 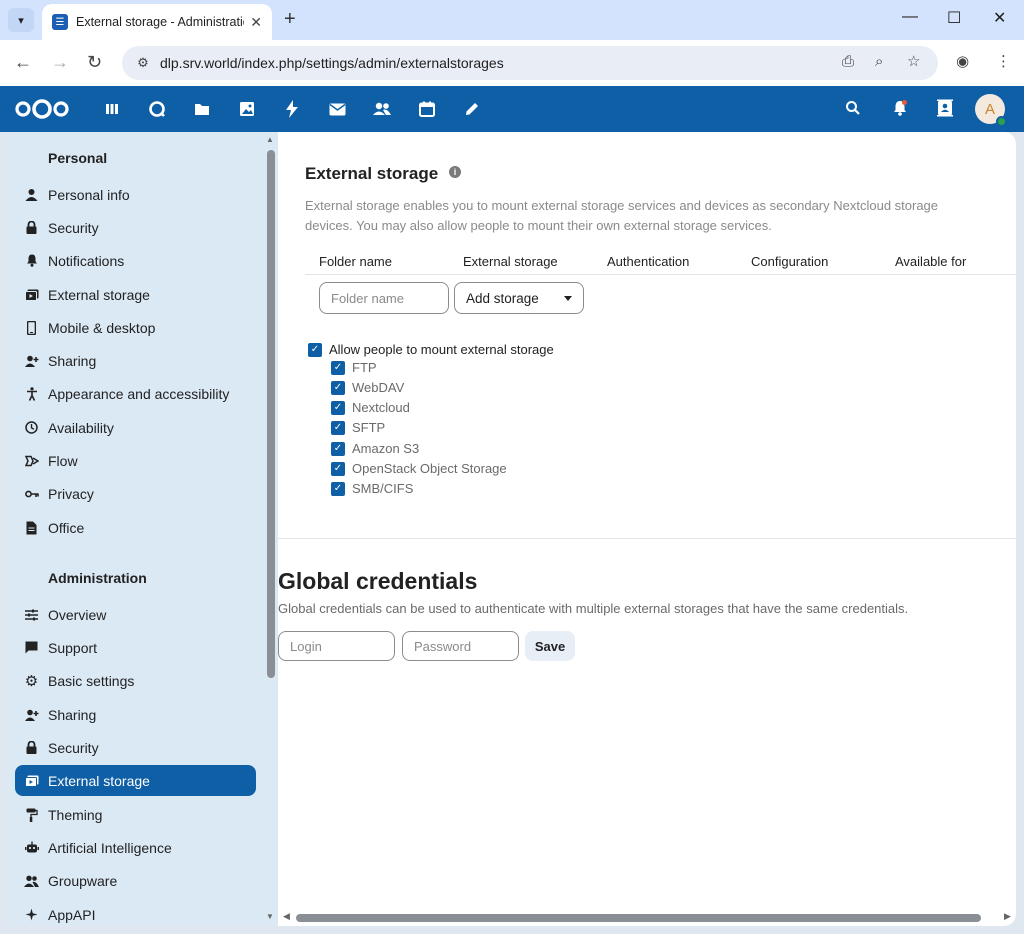 I want to click on maximize-button: ☐, so click(x=954, y=18).